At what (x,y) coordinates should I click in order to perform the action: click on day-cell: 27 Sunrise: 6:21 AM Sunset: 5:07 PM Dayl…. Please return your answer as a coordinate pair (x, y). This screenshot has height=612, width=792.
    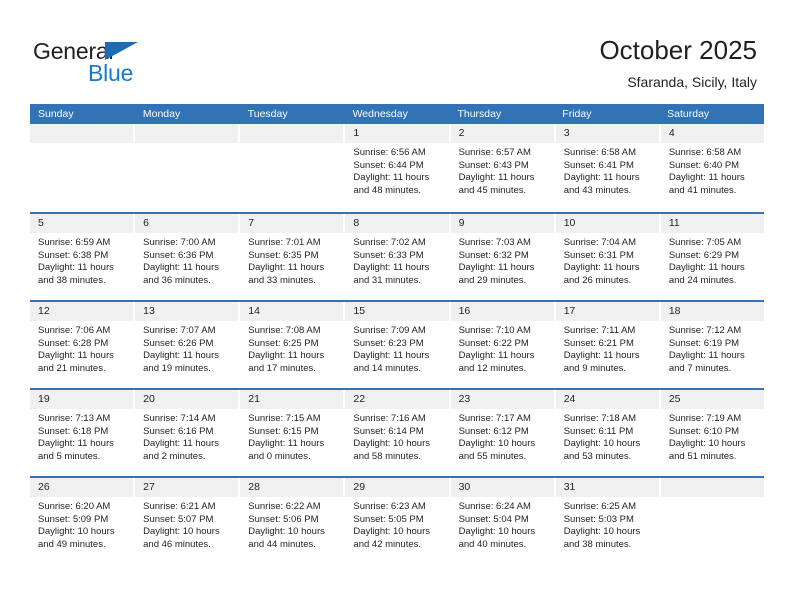
    Looking at the image, I should click on (188, 521).